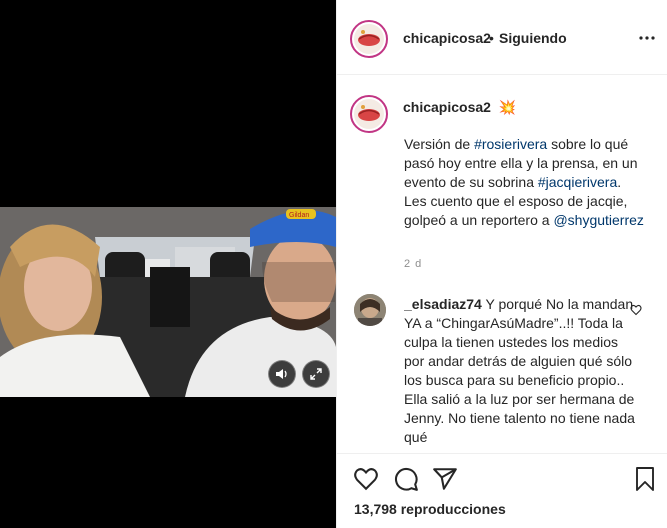  Describe the element at coordinates (598, 220) in the screenshot. I see `mention-link: @shygutierrez` at that location.